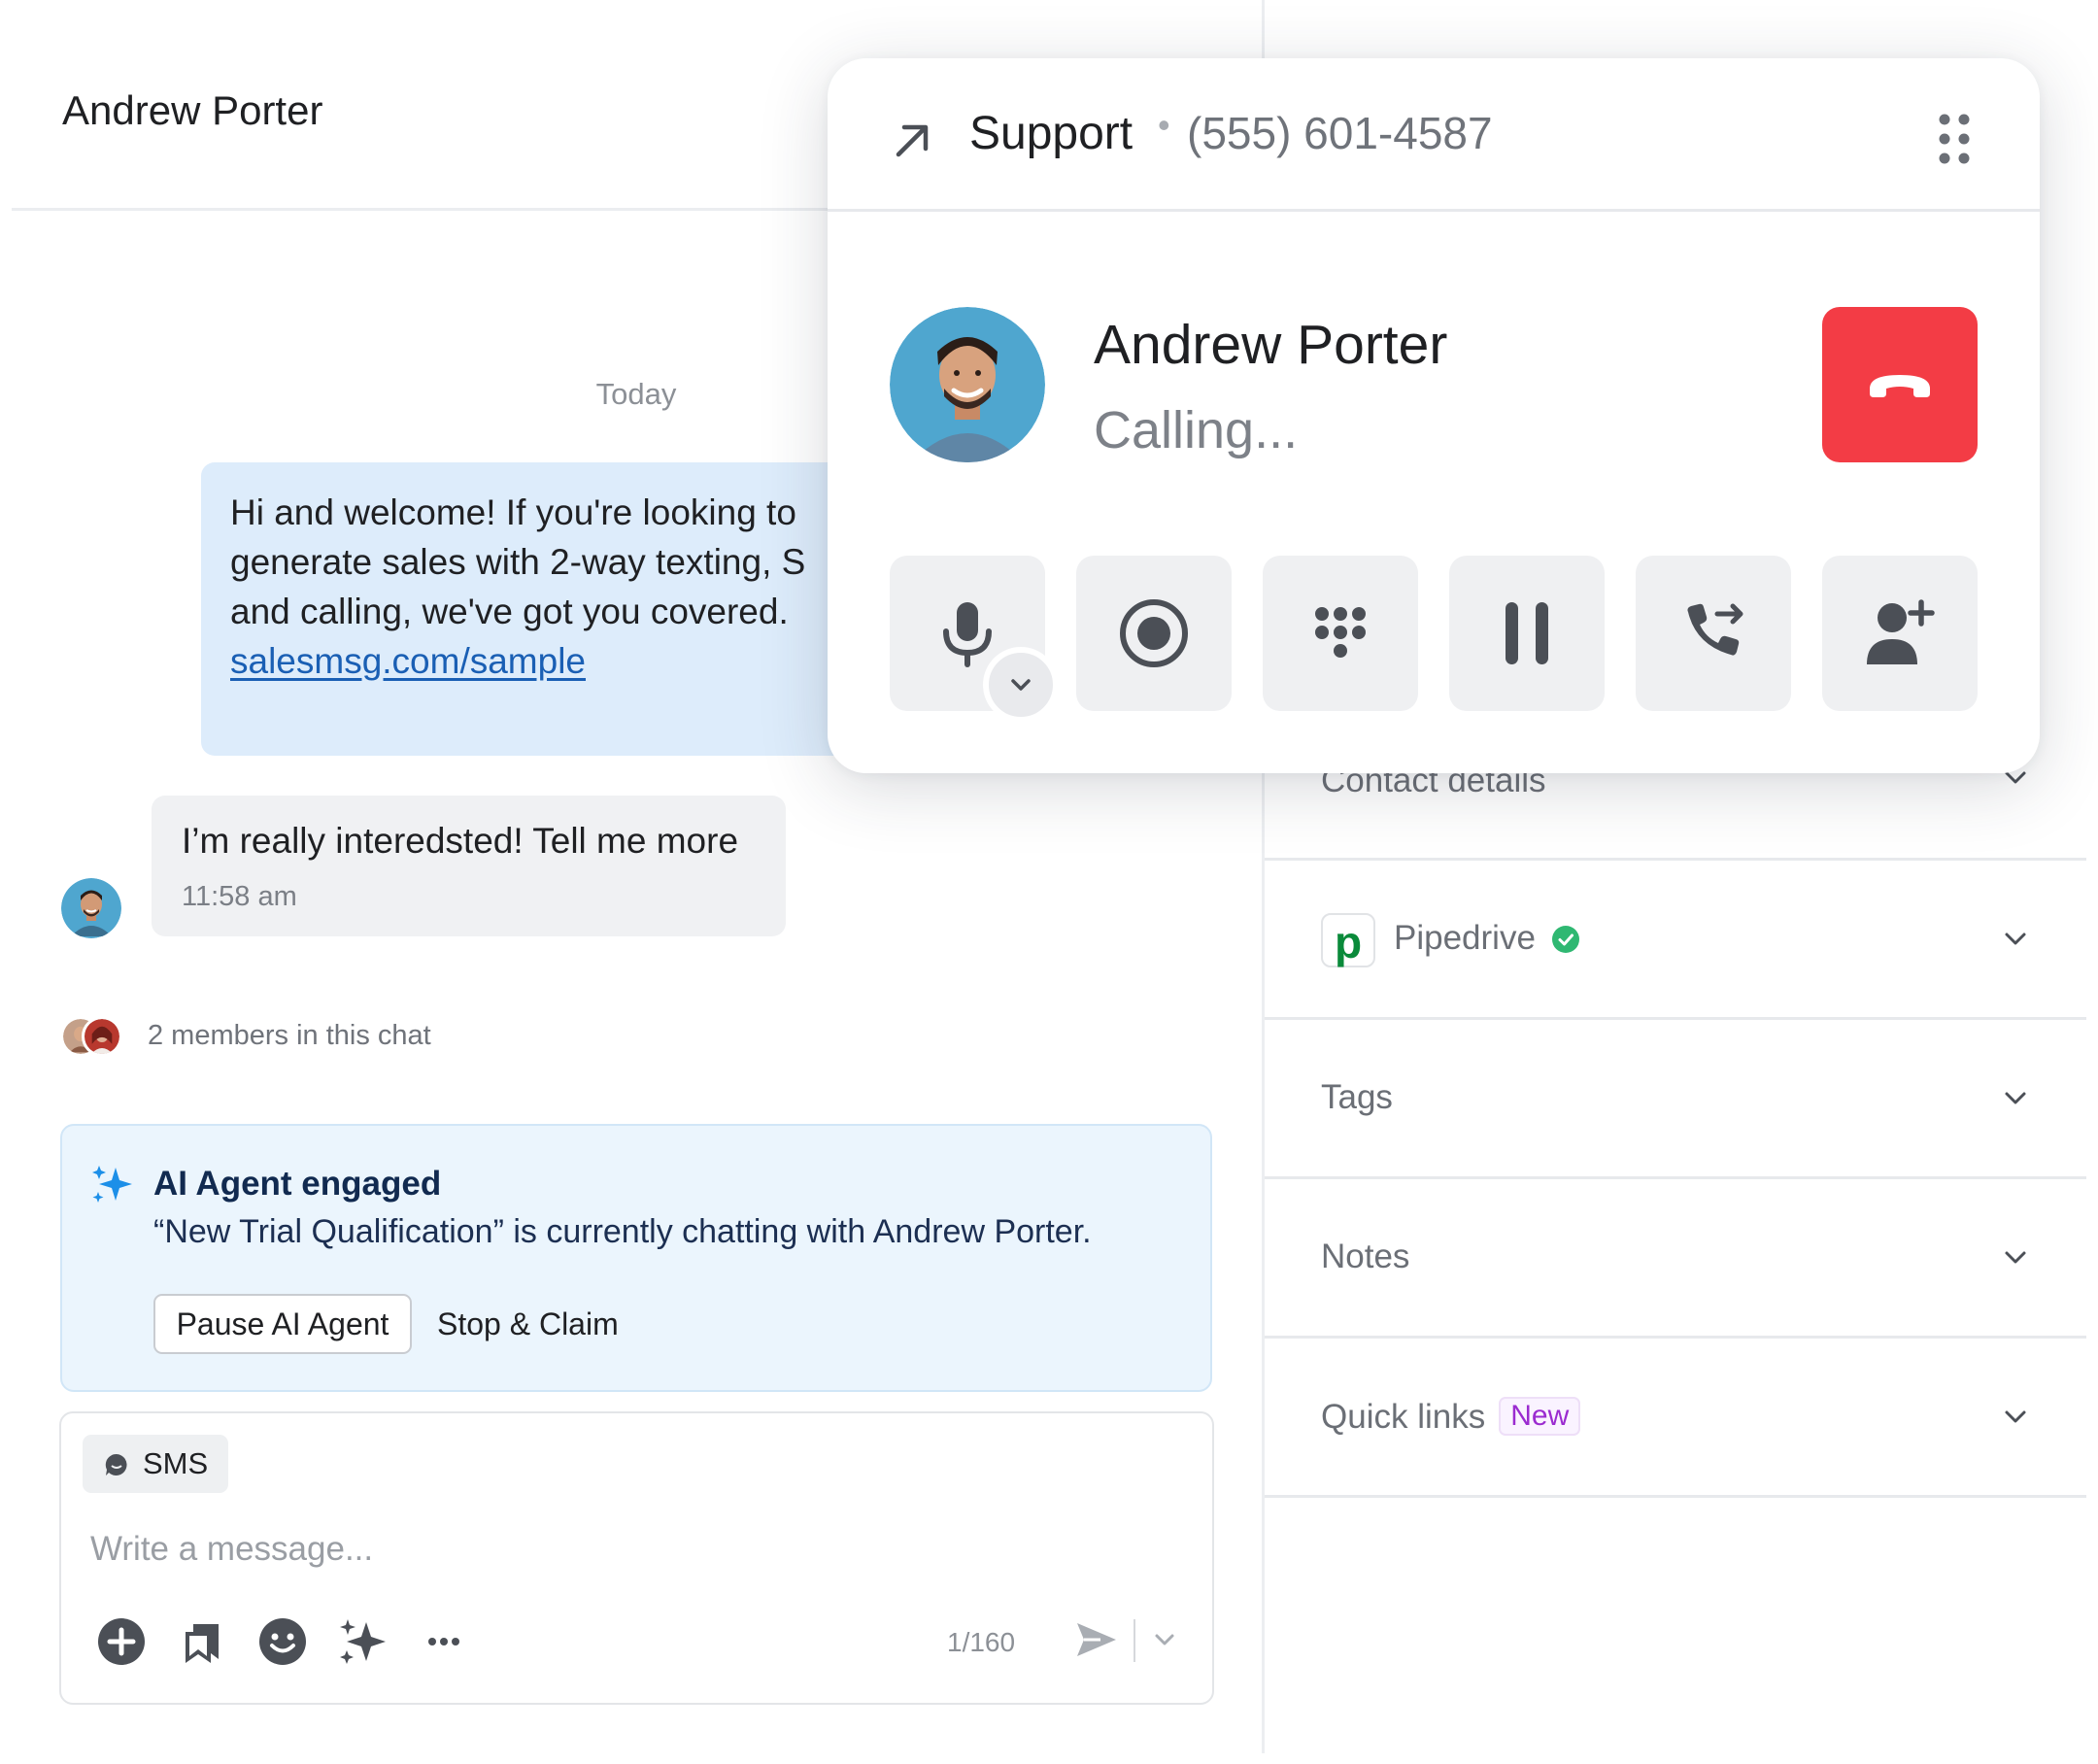  I want to click on record-button, so click(1154, 633).